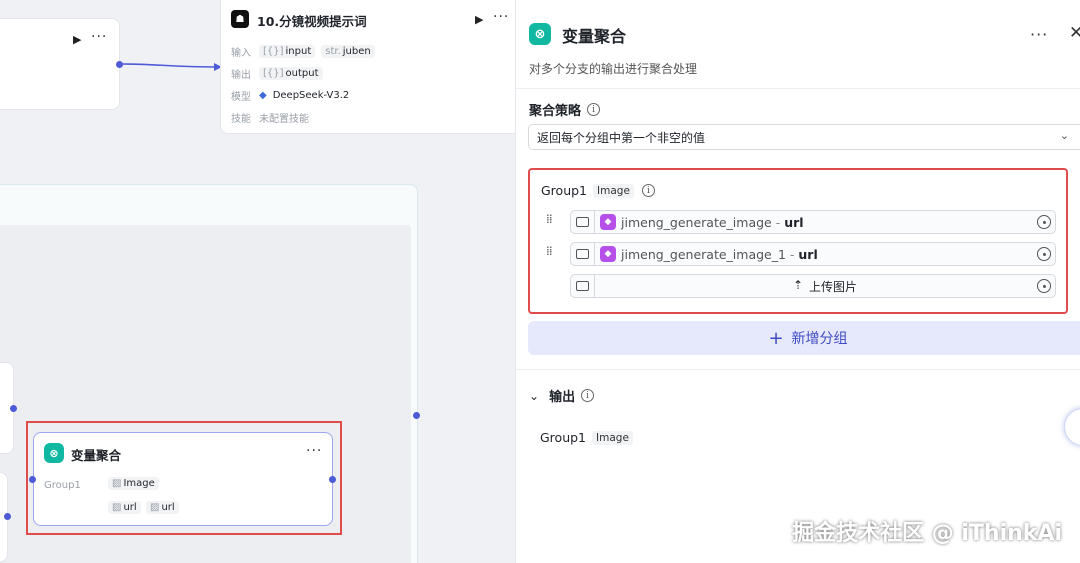  I want to click on variable-row: ◆ jimeng_generate_image - url, so click(813, 222).